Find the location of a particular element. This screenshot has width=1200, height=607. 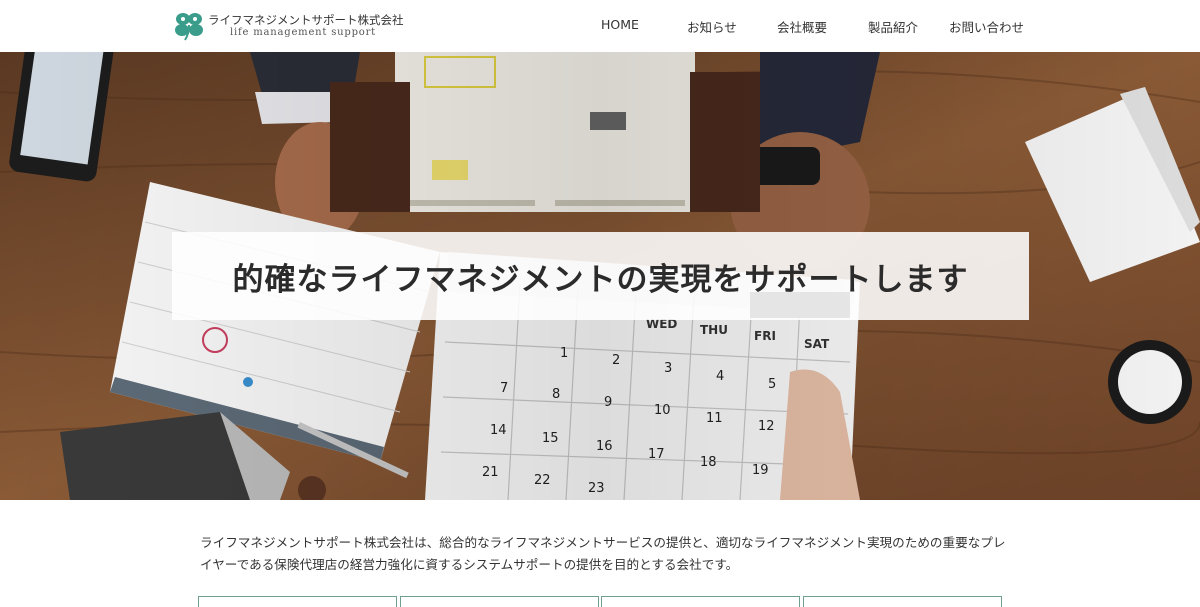

hero-banner: 的確なライフマネジメントの実現をサポートします is located at coordinates (600, 276).